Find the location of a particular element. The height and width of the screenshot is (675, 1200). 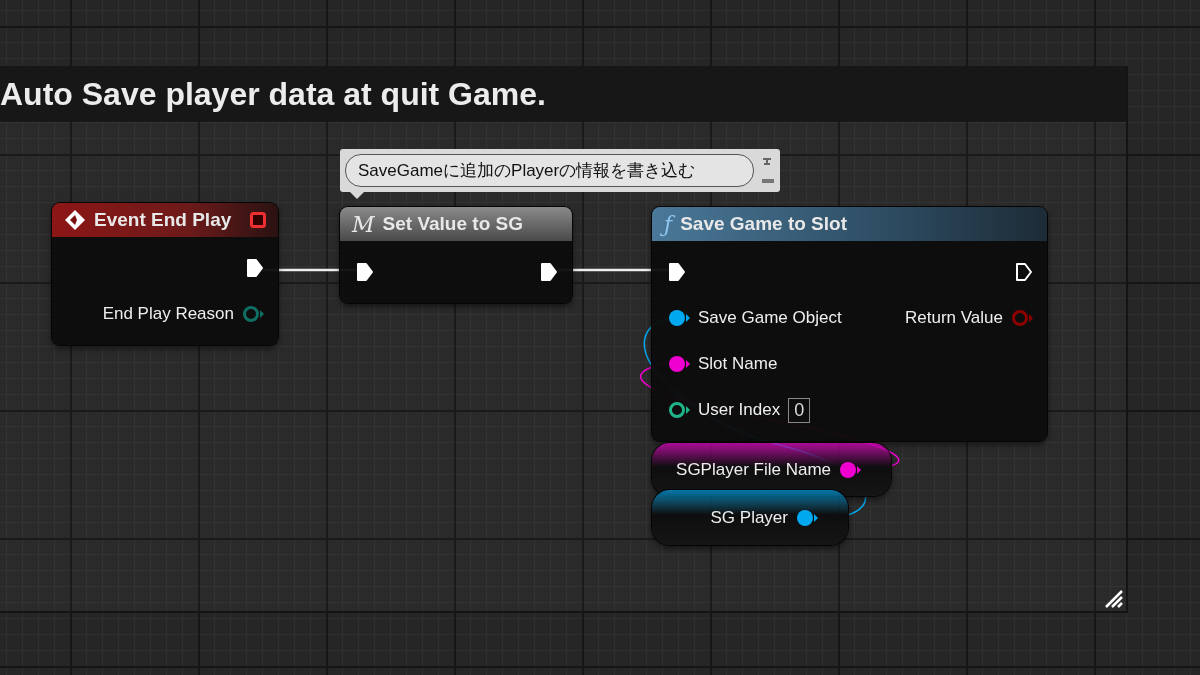

blueprint-node: M Set Value to SG is located at coordinates (456, 255).